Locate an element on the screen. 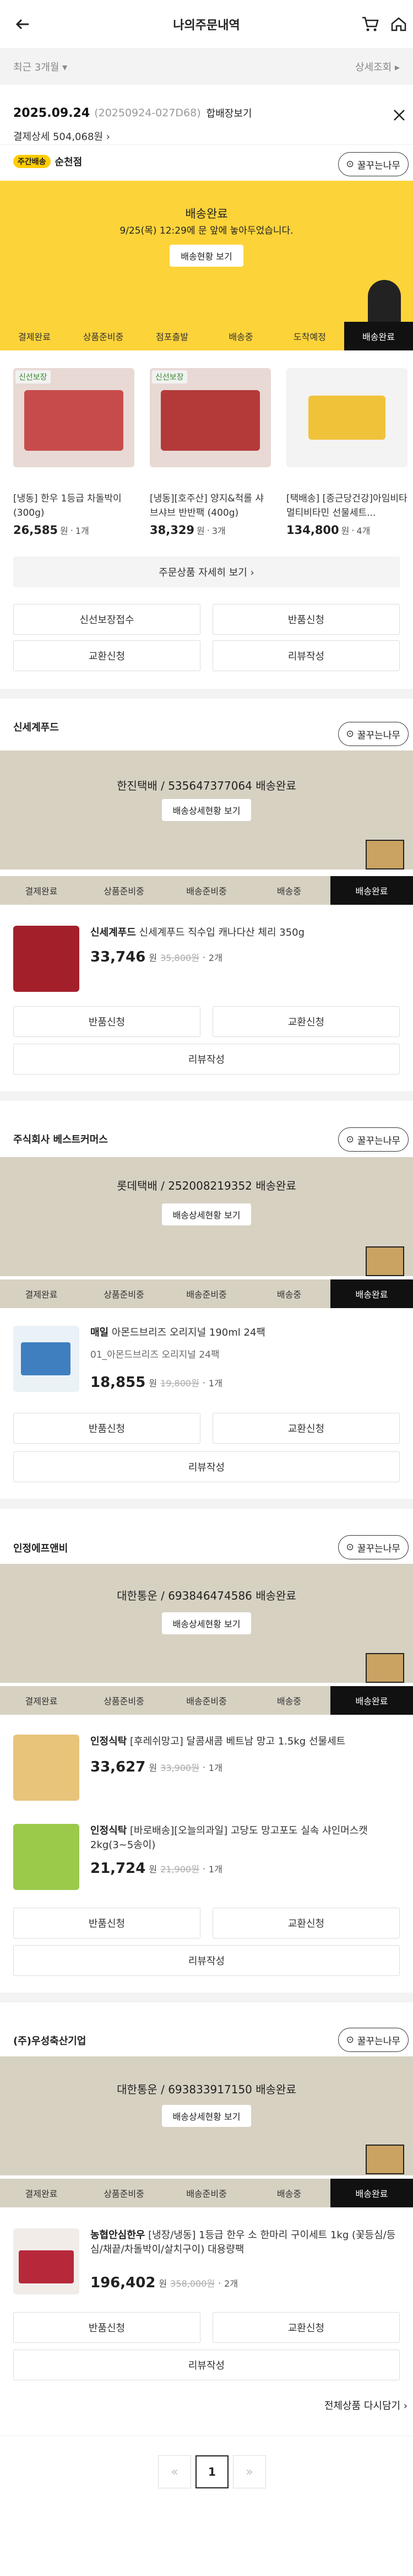 The width and height of the screenshot is (413, 2576). payment-detail-link: 결제상세 504,068원 › is located at coordinates (61, 136).